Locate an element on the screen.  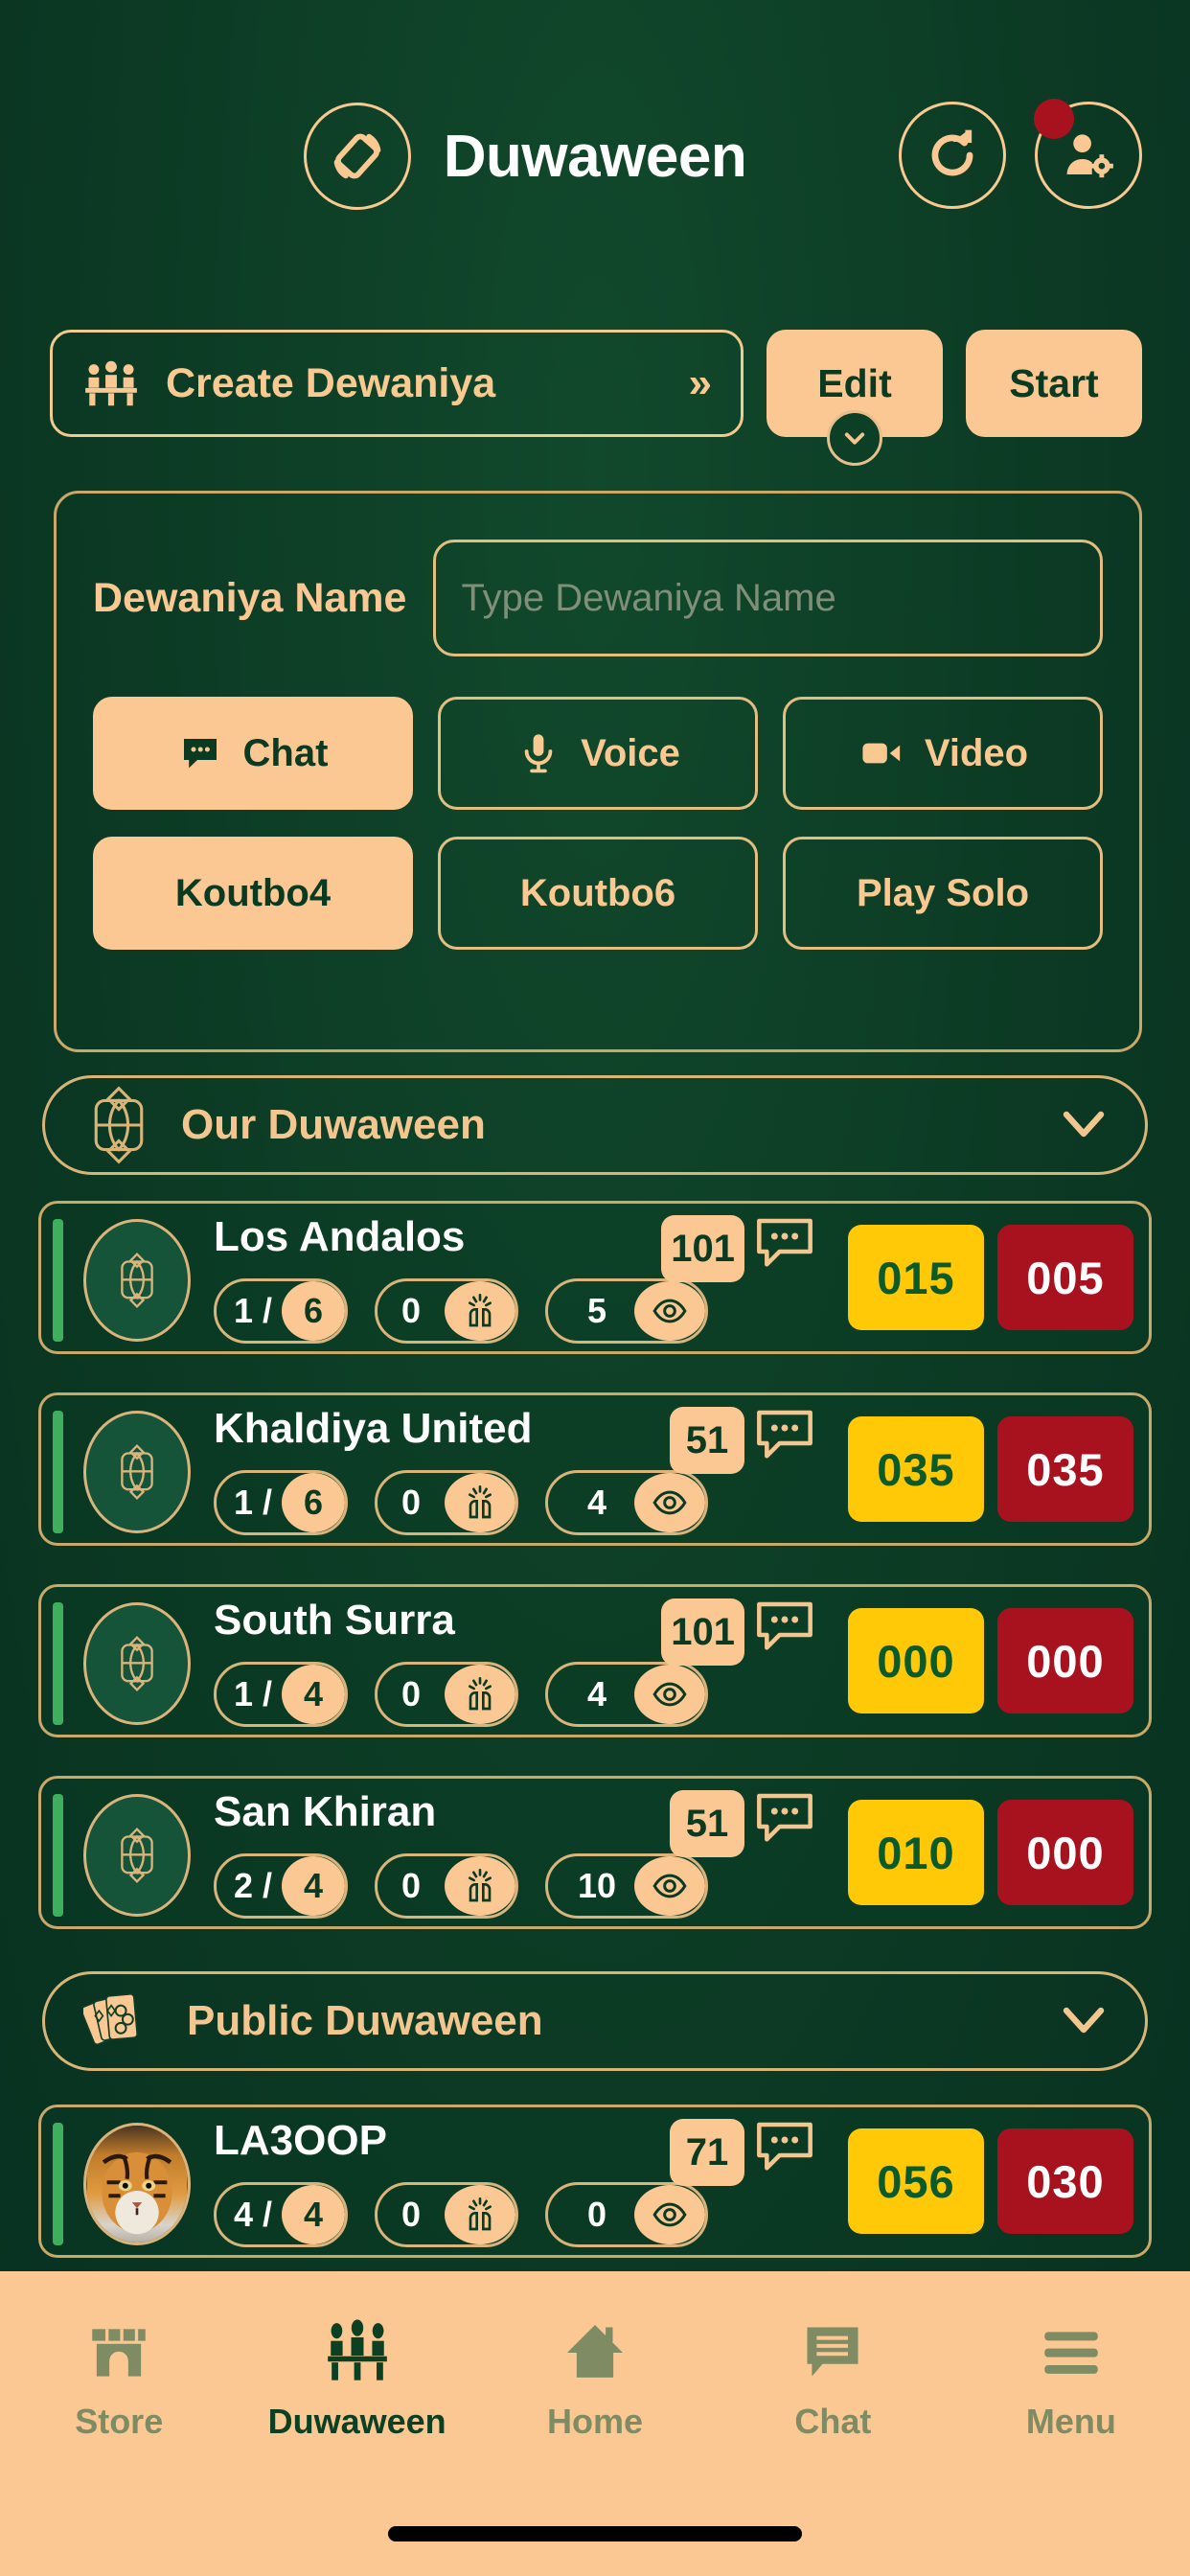
score-group: 035 035 is located at coordinates (990, 1469).